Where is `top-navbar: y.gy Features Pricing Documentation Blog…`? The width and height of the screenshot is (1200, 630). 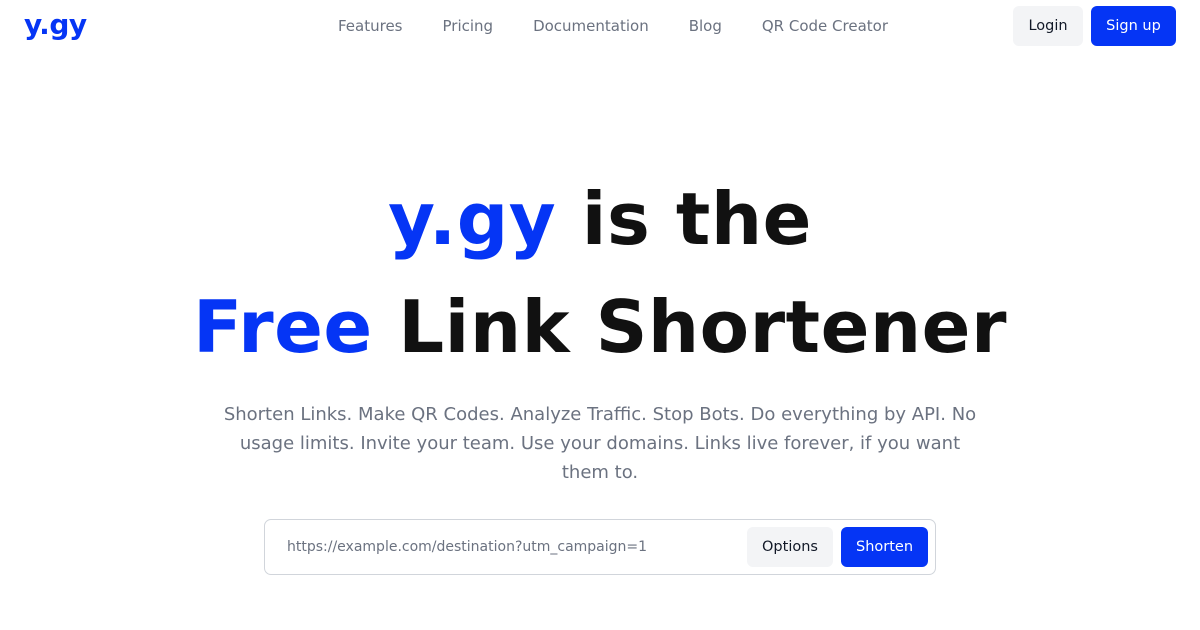
top-navbar: y.gy Features Pricing Documentation Blog… is located at coordinates (600, 26).